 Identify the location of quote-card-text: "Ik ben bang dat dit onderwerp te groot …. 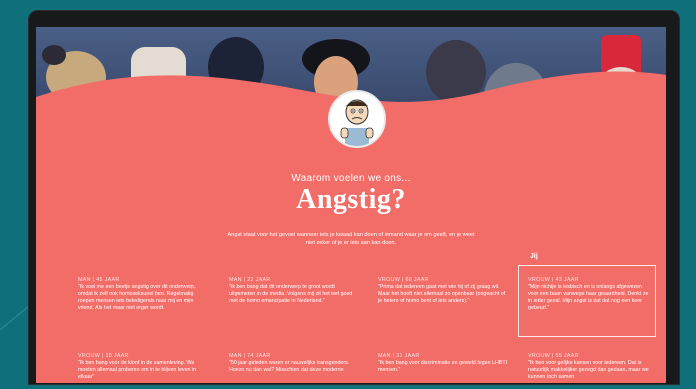
(291, 294).